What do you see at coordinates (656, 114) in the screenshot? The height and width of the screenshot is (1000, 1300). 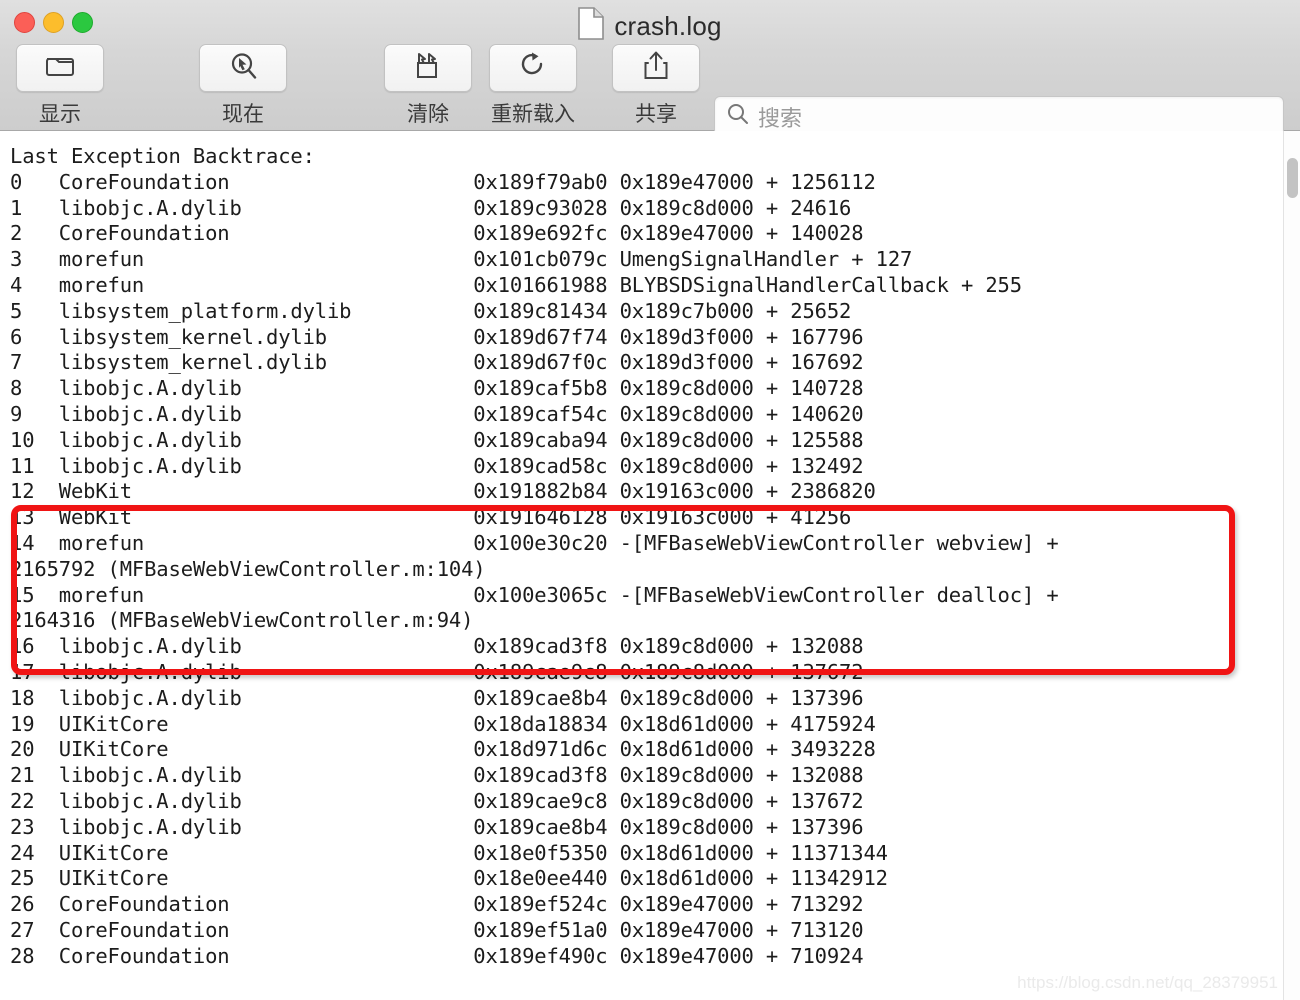 I see `share-button-label: 共享` at bounding box center [656, 114].